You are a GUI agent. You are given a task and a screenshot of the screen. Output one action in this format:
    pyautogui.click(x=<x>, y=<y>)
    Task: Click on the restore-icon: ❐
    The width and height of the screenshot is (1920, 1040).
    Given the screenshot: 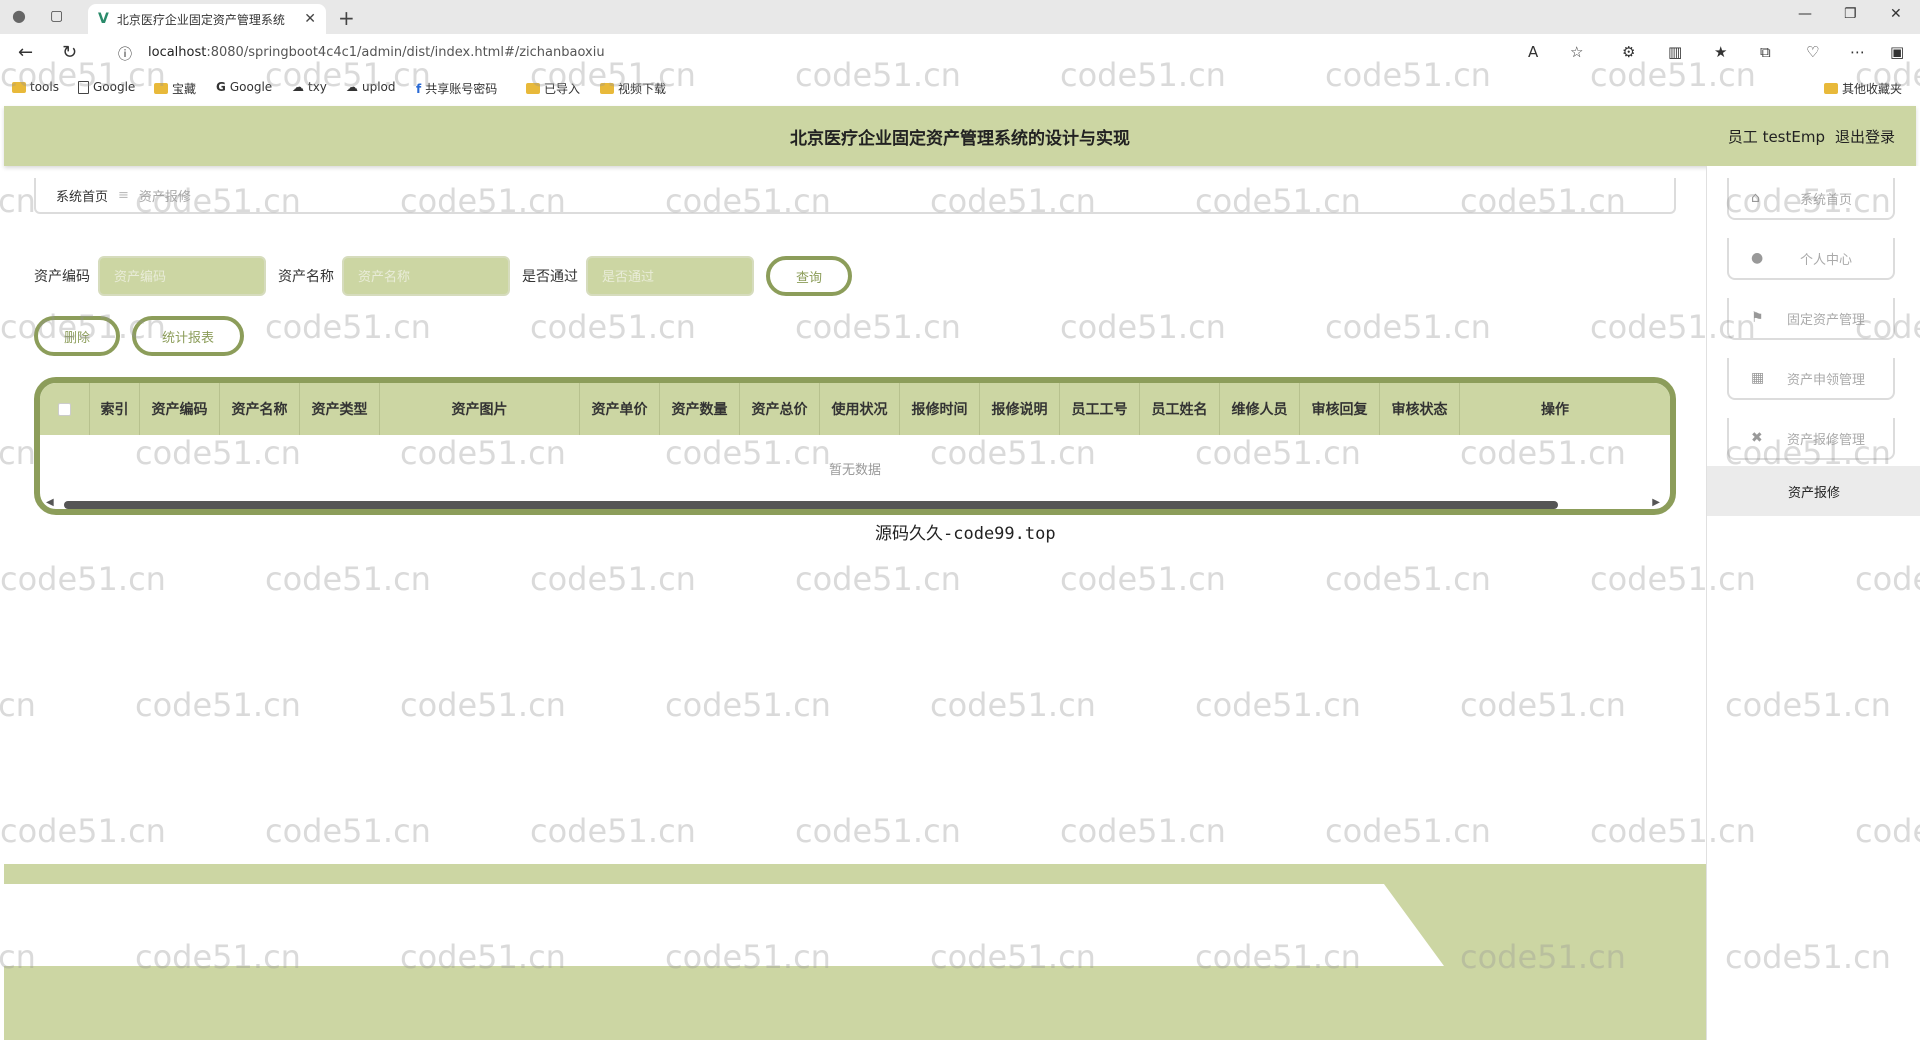 What is the action you would take?
    pyautogui.click(x=1850, y=14)
    